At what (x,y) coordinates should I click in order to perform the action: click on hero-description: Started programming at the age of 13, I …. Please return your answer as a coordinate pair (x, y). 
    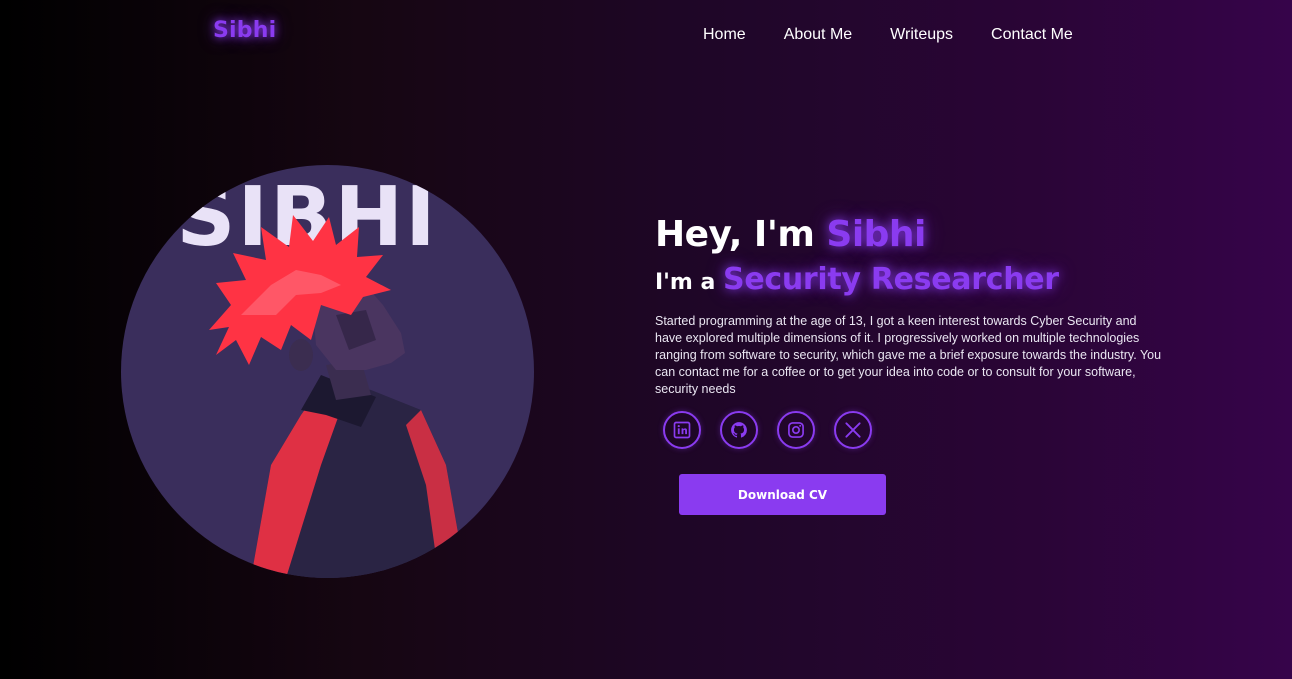
    Looking at the image, I should click on (908, 355).